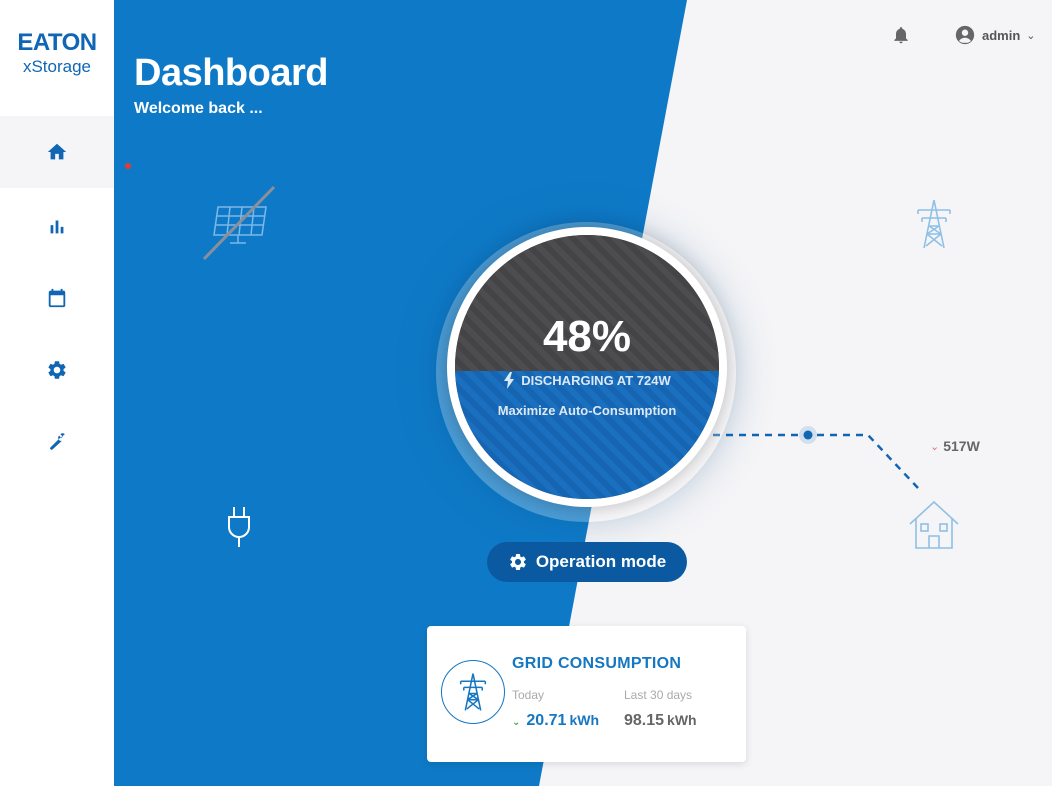  I want to click on solar-panel-icon, so click(239, 223).